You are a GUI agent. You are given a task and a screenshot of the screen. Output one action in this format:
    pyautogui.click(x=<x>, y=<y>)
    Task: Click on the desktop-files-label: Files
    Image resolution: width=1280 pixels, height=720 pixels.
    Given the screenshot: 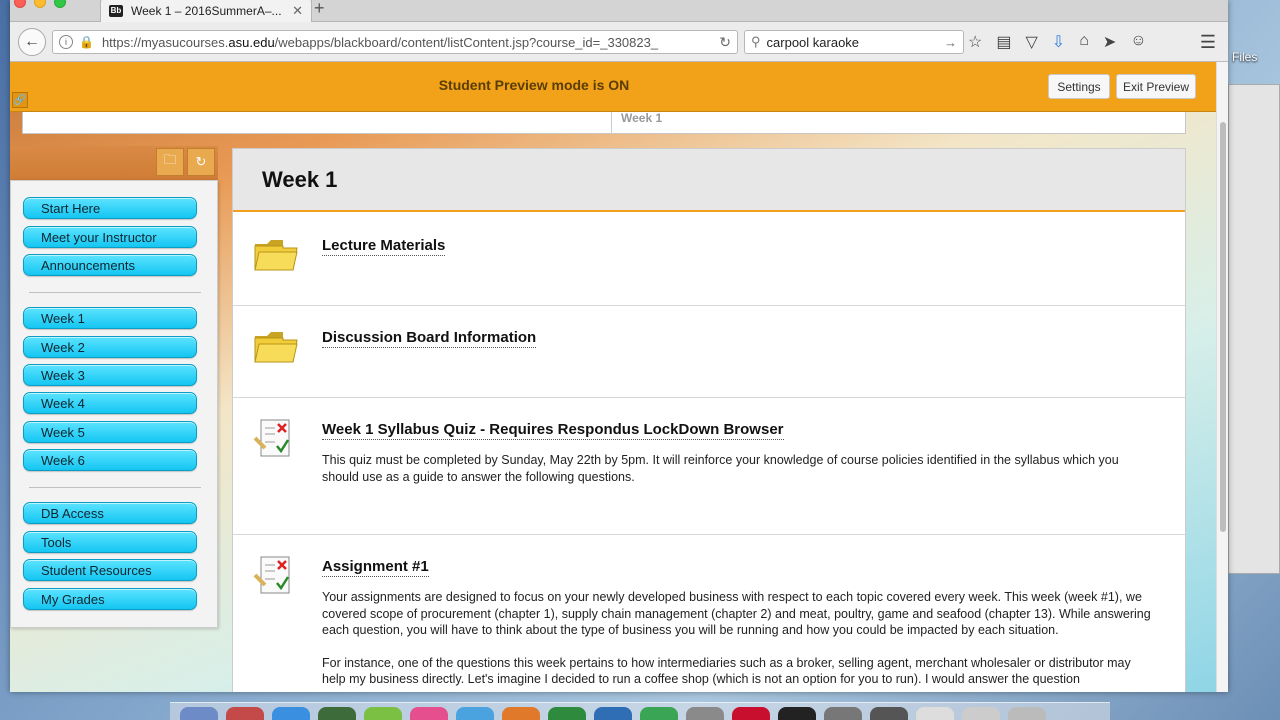 What is the action you would take?
    pyautogui.click(x=1244, y=57)
    